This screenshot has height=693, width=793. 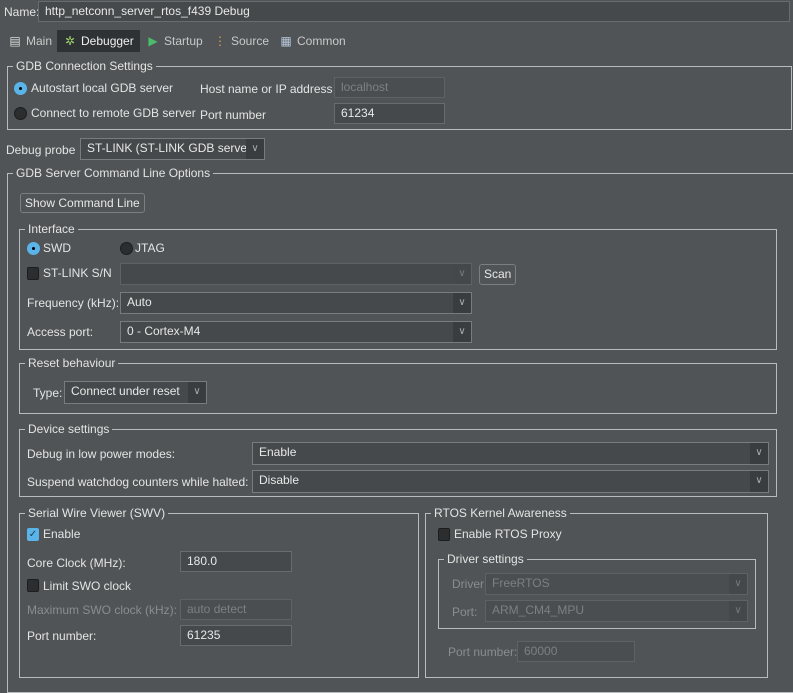 I want to click on swv-enable-checkbox: ✓, so click(x=33, y=534).